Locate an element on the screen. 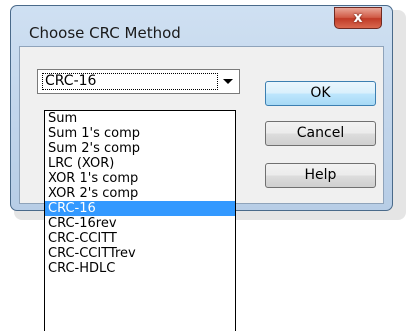 Image resolution: width=407 pixels, height=331 pixels. dropdown-option: Sum 1's comp is located at coordinates (140, 133).